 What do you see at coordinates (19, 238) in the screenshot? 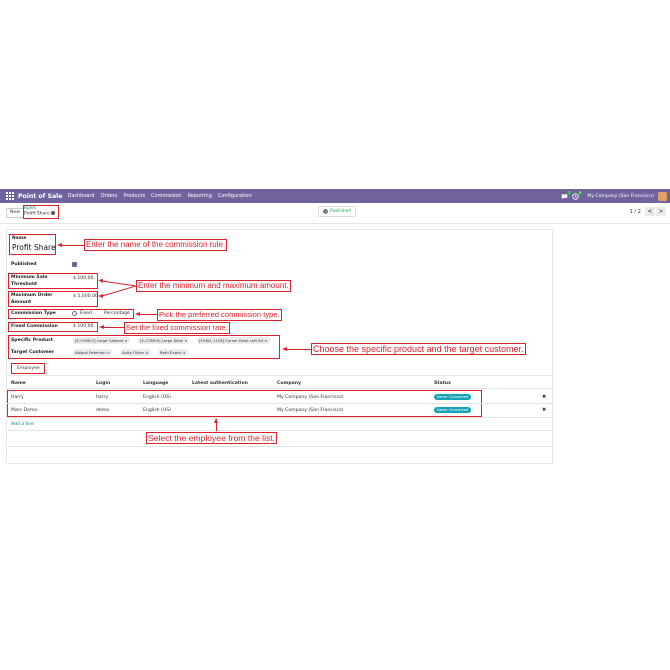
I see `name-label: Name` at bounding box center [19, 238].